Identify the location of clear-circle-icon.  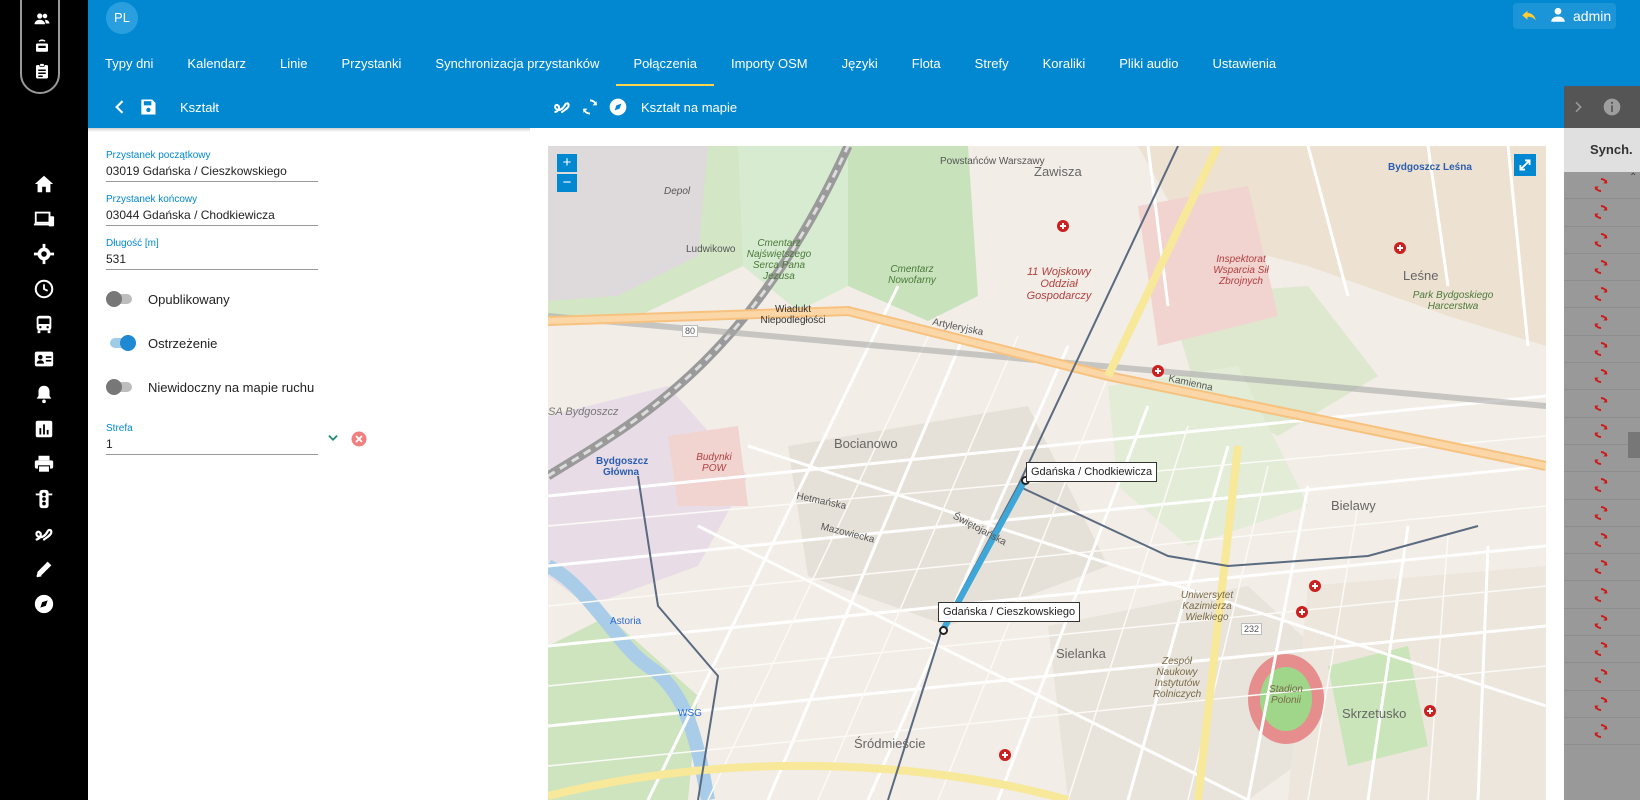
(359, 439).